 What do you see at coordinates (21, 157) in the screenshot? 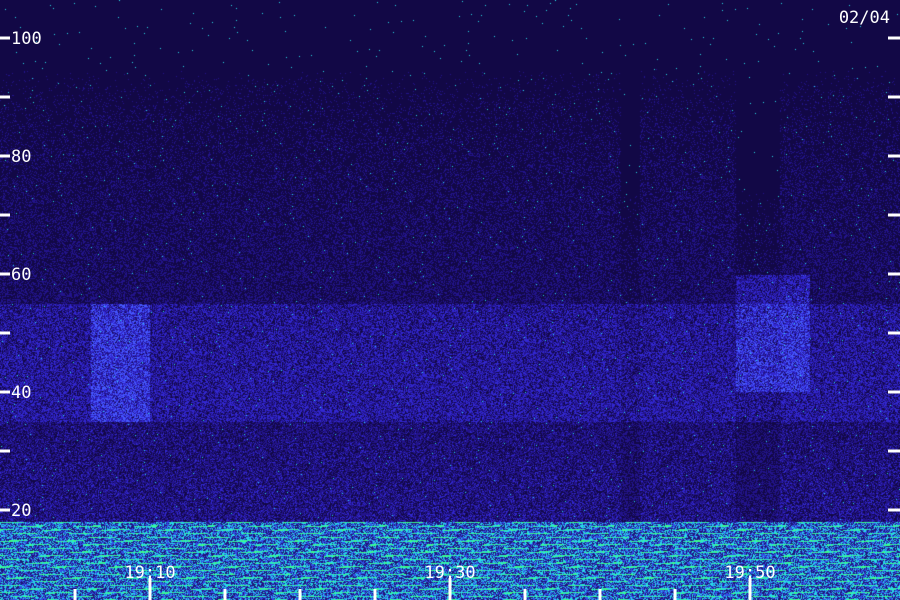
I see `y-tick-label: 80` at bounding box center [21, 157].